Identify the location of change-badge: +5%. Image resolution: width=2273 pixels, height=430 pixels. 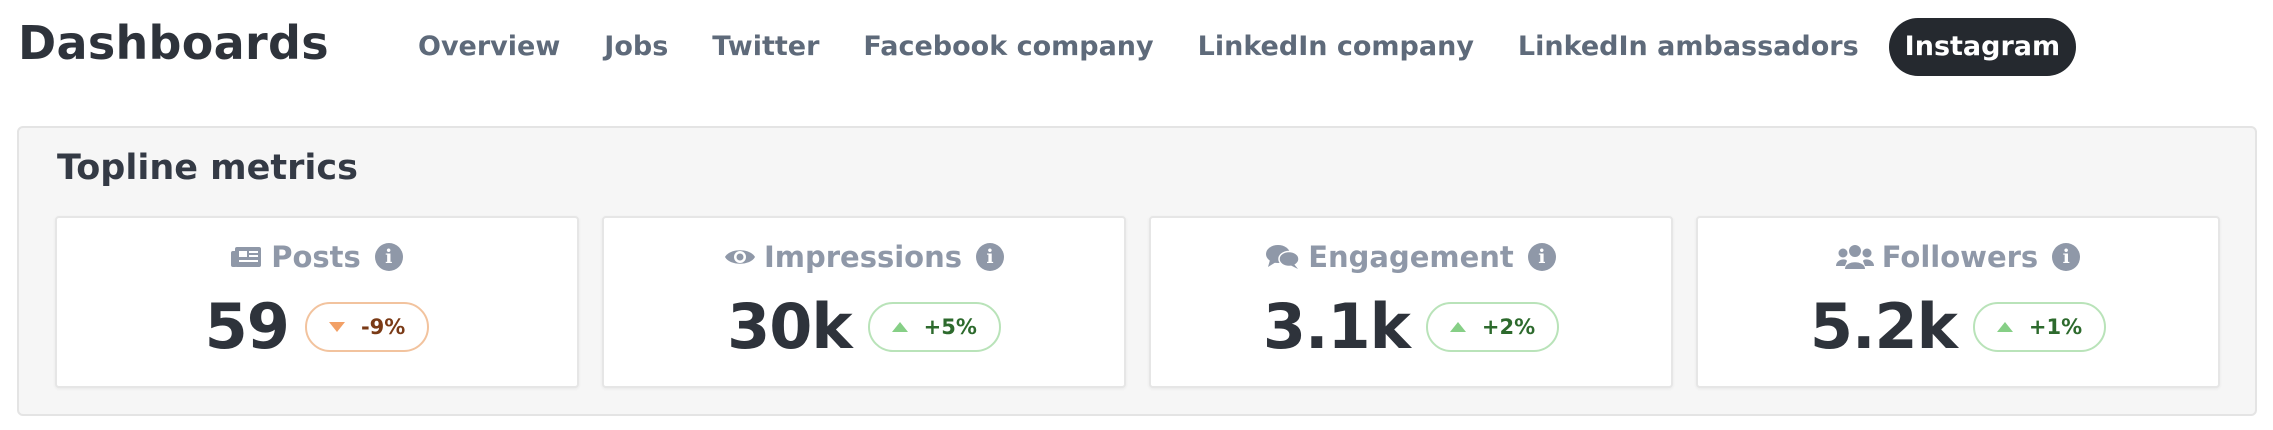
(934, 326).